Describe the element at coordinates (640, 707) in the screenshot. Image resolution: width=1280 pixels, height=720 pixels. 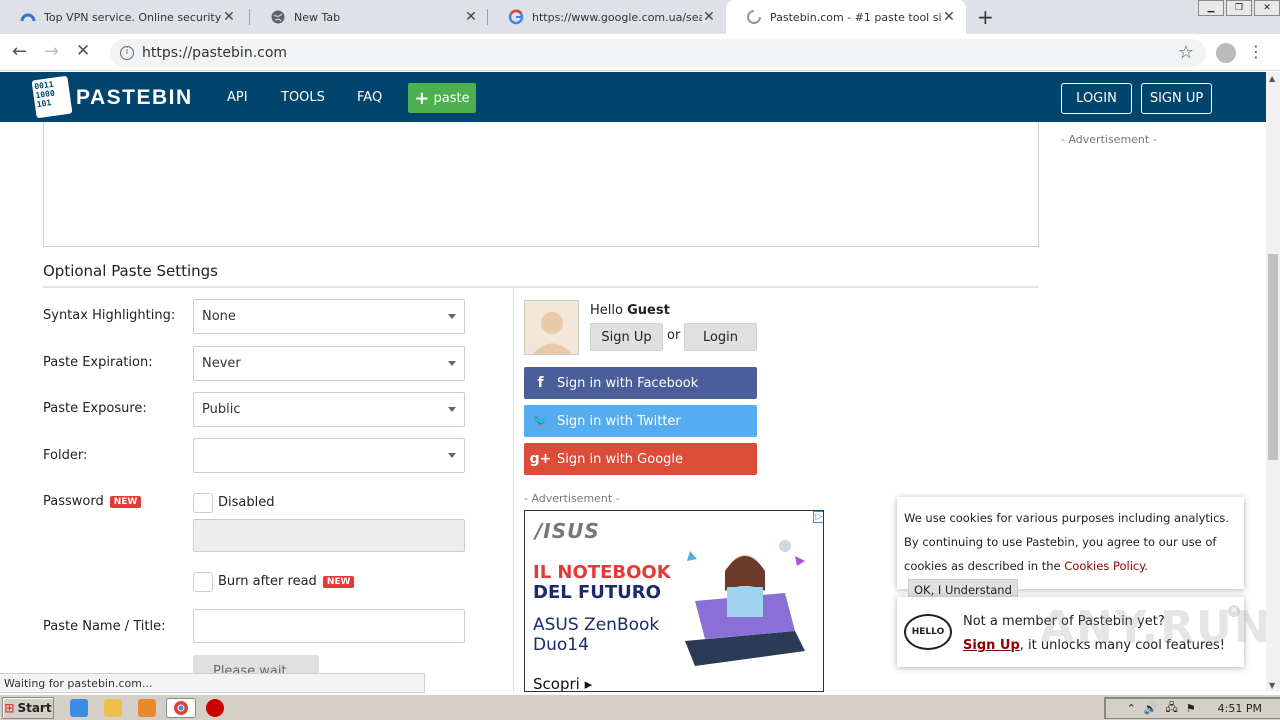
I see `taskbar: ⊞ Start ⌃ 🔊 🖧 ⚑ 4:51 PM` at that location.